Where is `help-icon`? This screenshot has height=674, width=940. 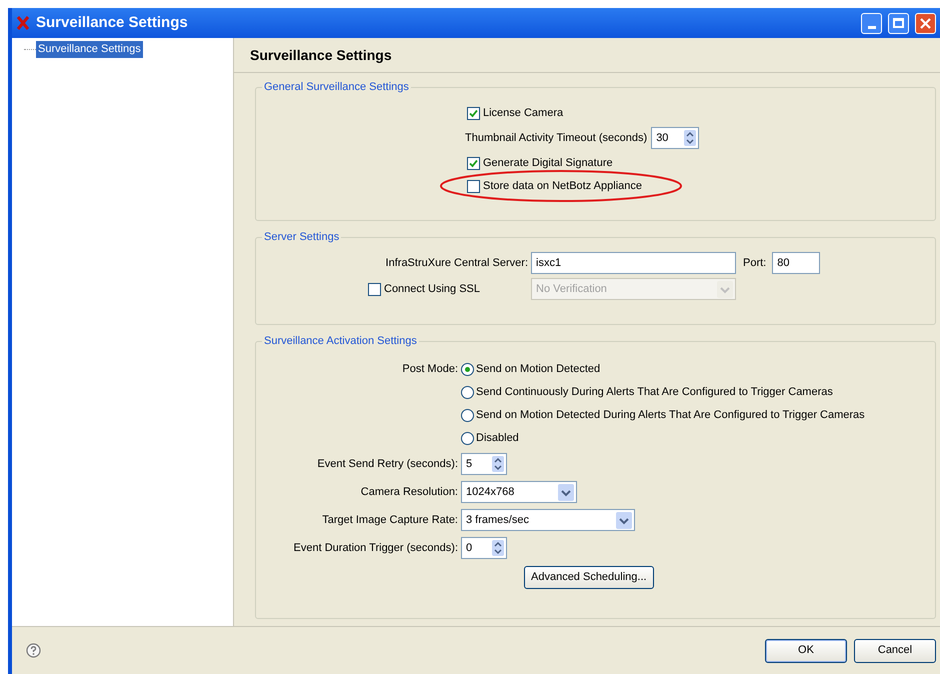 help-icon is located at coordinates (33, 650).